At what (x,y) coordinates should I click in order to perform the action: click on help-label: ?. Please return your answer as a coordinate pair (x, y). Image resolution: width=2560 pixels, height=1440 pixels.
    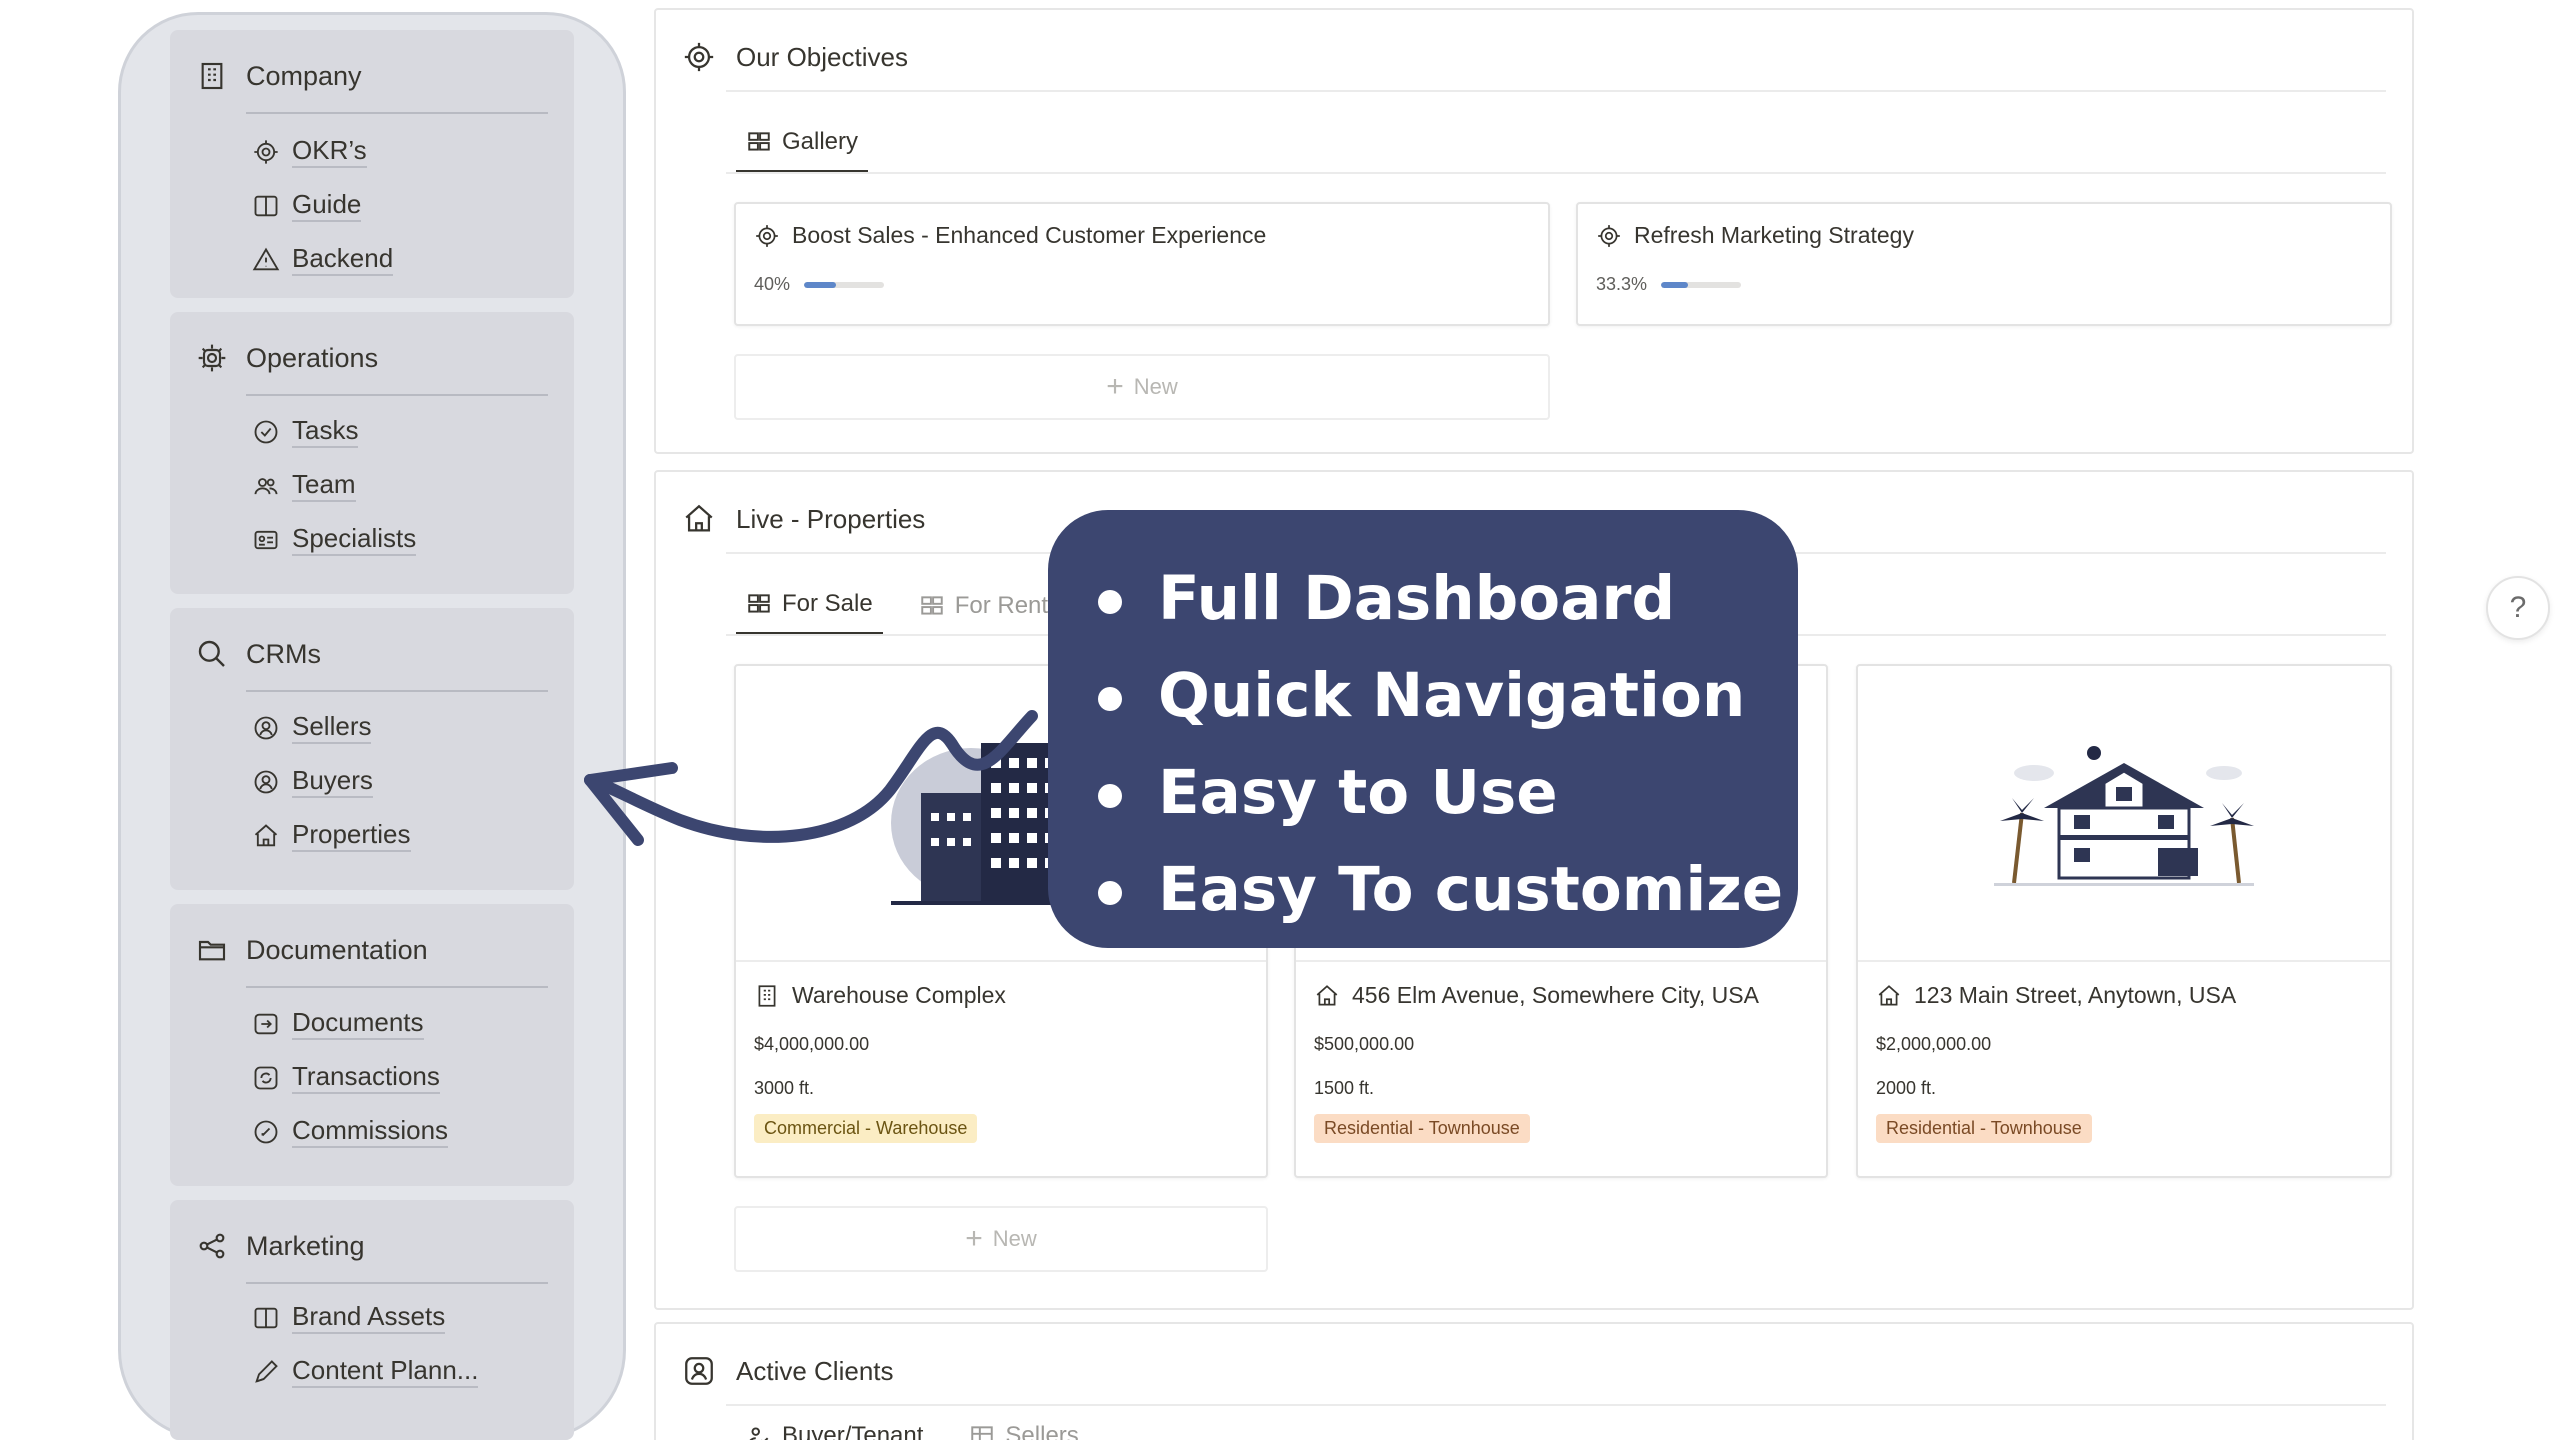
    Looking at the image, I should click on (2518, 607).